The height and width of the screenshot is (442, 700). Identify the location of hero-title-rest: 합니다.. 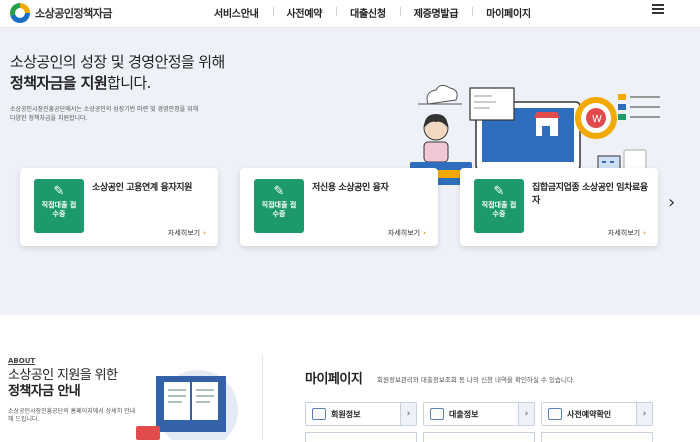
(129, 83).